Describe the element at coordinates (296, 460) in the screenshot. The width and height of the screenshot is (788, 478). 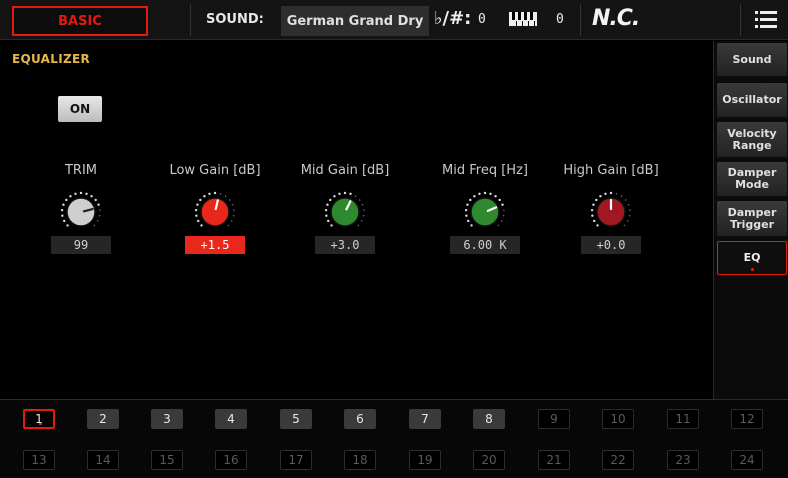
I see `page-button-17: 17` at that location.